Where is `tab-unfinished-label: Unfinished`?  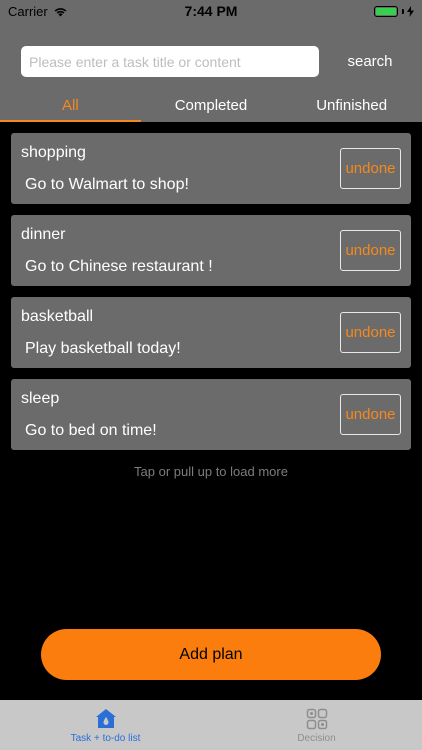
tab-unfinished-label: Unfinished is located at coordinates (352, 105).